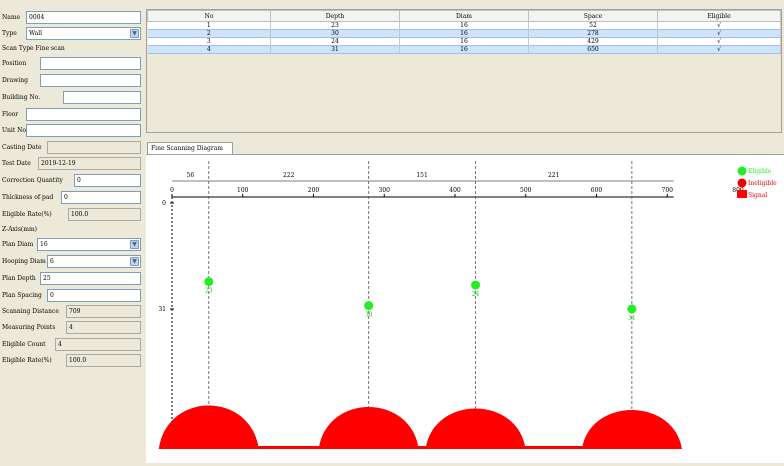 The image size is (784, 466). What do you see at coordinates (83, 114) in the screenshot?
I see `floor-input` at bounding box center [83, 114].